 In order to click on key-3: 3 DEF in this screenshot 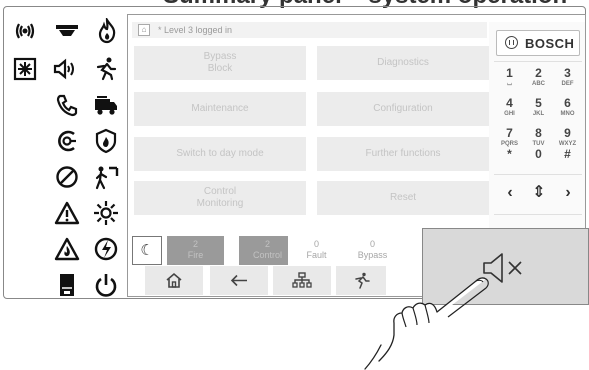, I will do `click(567, 78)`.